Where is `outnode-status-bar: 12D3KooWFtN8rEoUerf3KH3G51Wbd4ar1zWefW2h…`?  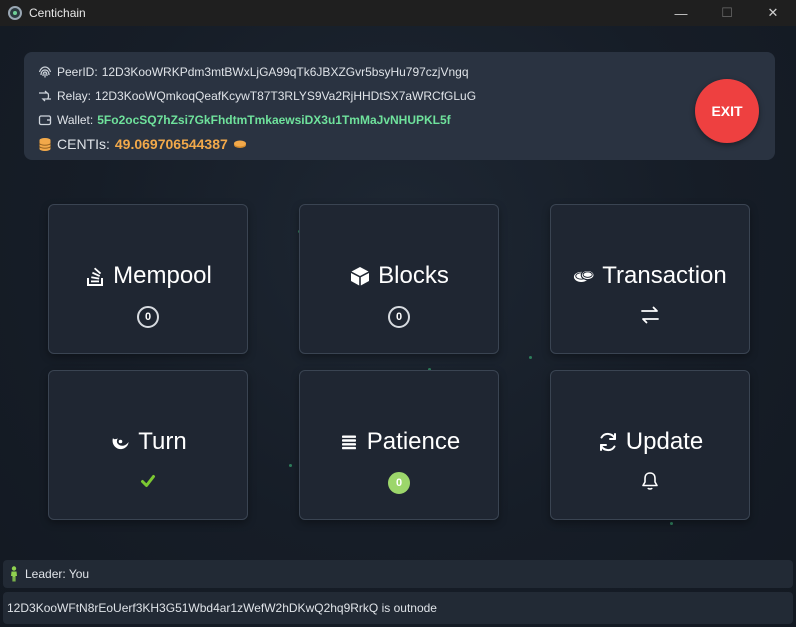
outnode-status-bar: 12D3KooWFtN8rEoUerf3KH3G51Wbd4ar1zWefW2h… is located at coordinates (398, 608).